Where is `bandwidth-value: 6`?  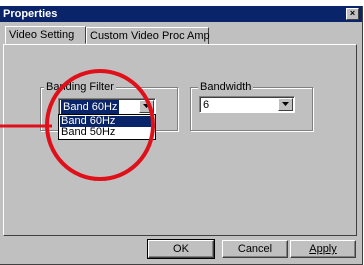 bandwidth-value: 6 is located at coordinates (206, 105).